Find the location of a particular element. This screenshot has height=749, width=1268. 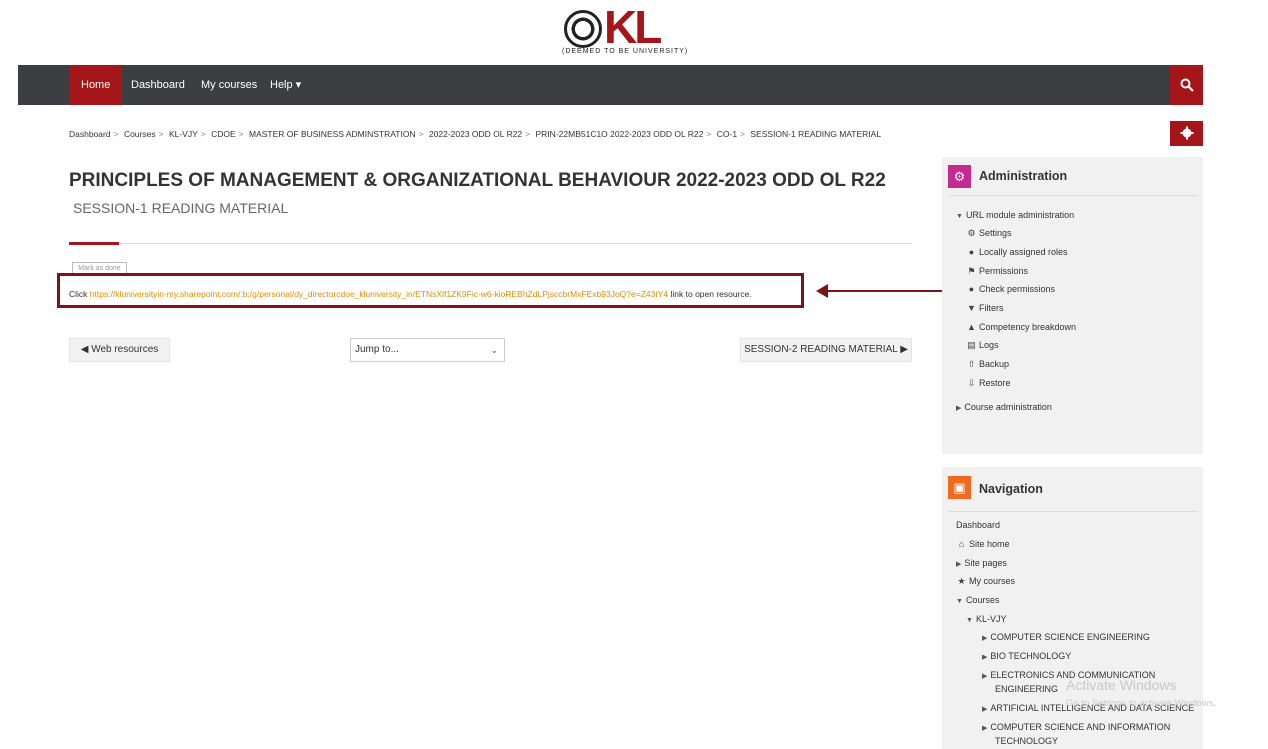

admin-item-permissions: ⚑ Permissions is located at coordinates (997, 271).